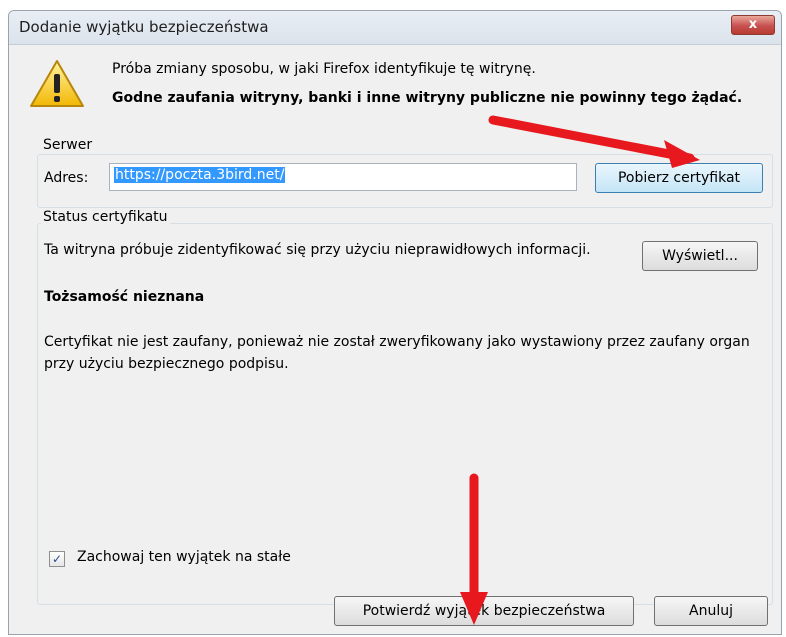 The height and width of the screenshot is (637, 786). What do you see at coordinates (66, 178) in the screenshot?
I see `address-label: Adres:` at bounding box center [66, 178].